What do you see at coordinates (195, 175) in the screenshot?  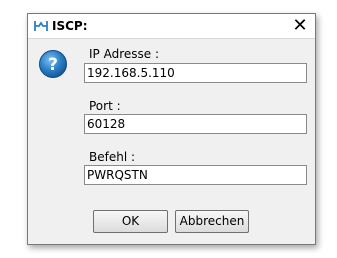 I see `command-input` at bounding box center [195, 175].